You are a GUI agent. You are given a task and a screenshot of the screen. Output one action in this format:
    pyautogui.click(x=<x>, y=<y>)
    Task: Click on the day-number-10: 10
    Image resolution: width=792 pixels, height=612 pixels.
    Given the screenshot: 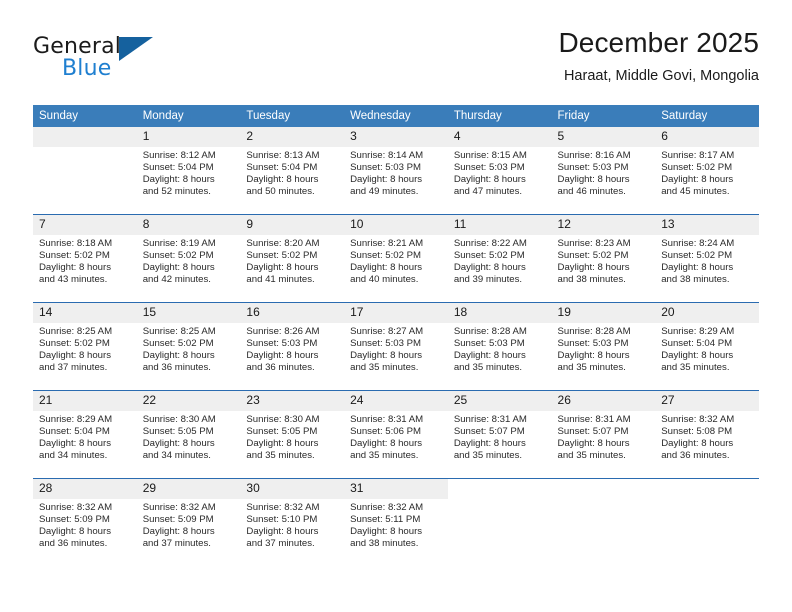 What is the action you would take?
    pyautogui.click(x=396, y=225)
    